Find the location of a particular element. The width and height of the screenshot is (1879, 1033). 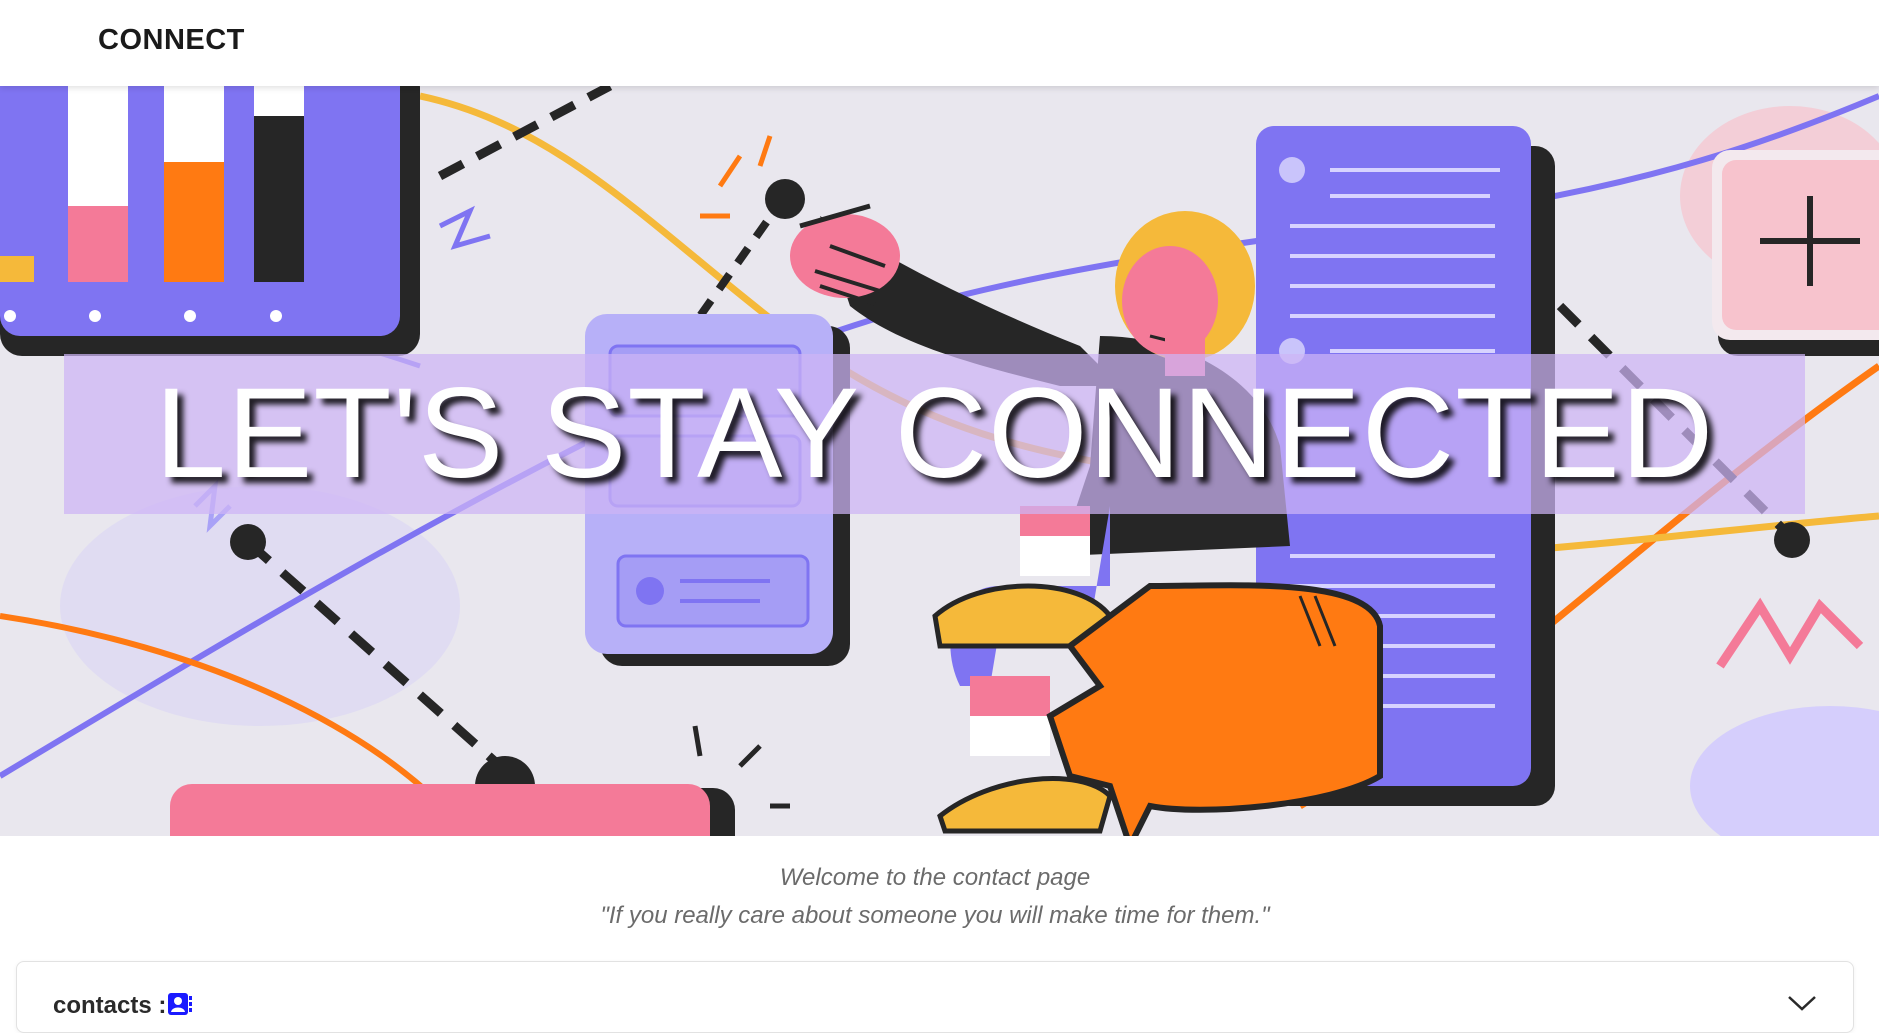

contacts-accordion: contacts : is located at coordinates (935, 997).